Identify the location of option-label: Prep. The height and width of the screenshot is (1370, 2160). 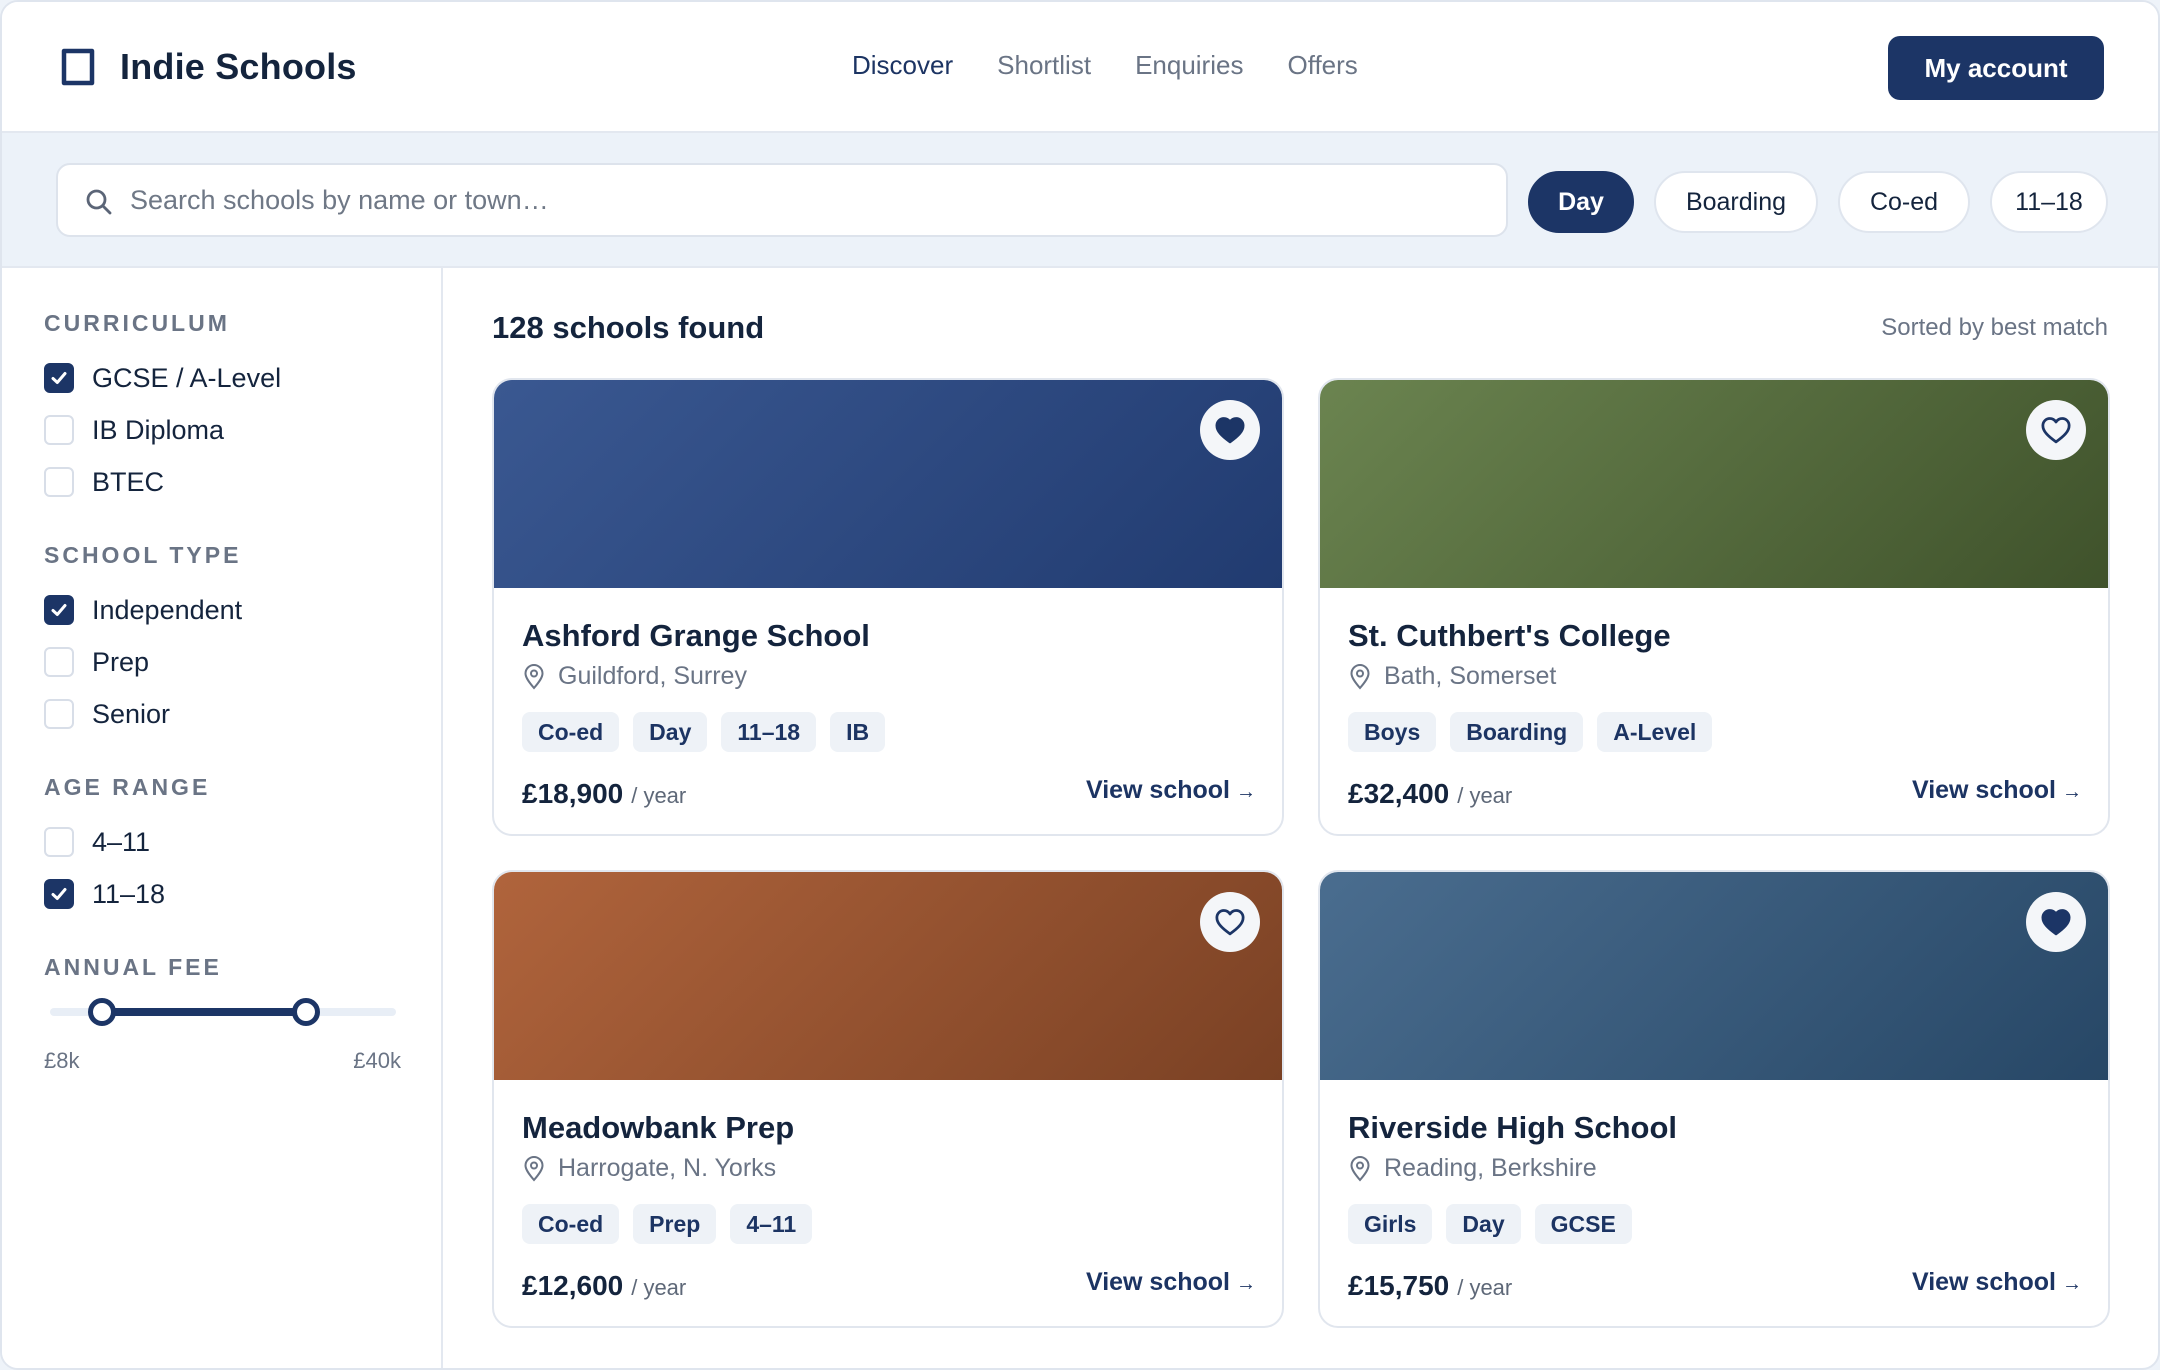
(121, 661).